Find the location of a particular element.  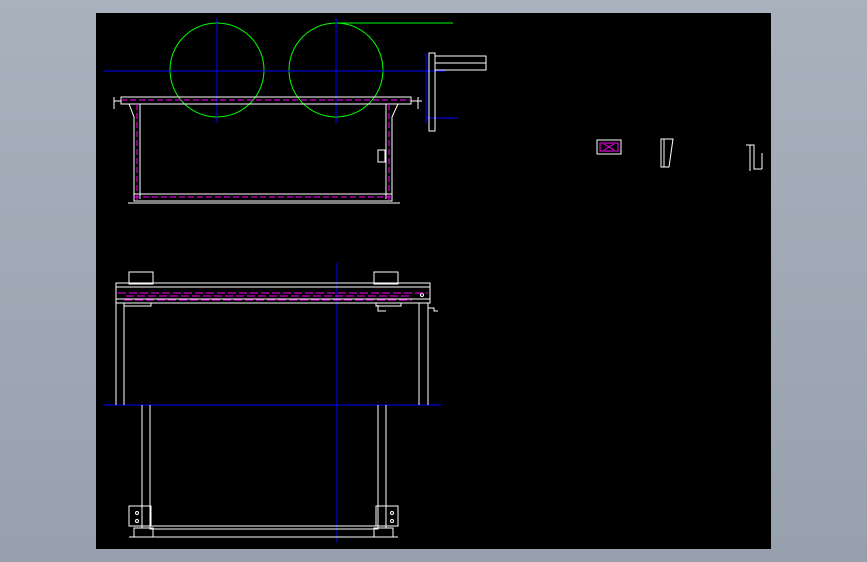

part-details is located at coordinates (679, 154).